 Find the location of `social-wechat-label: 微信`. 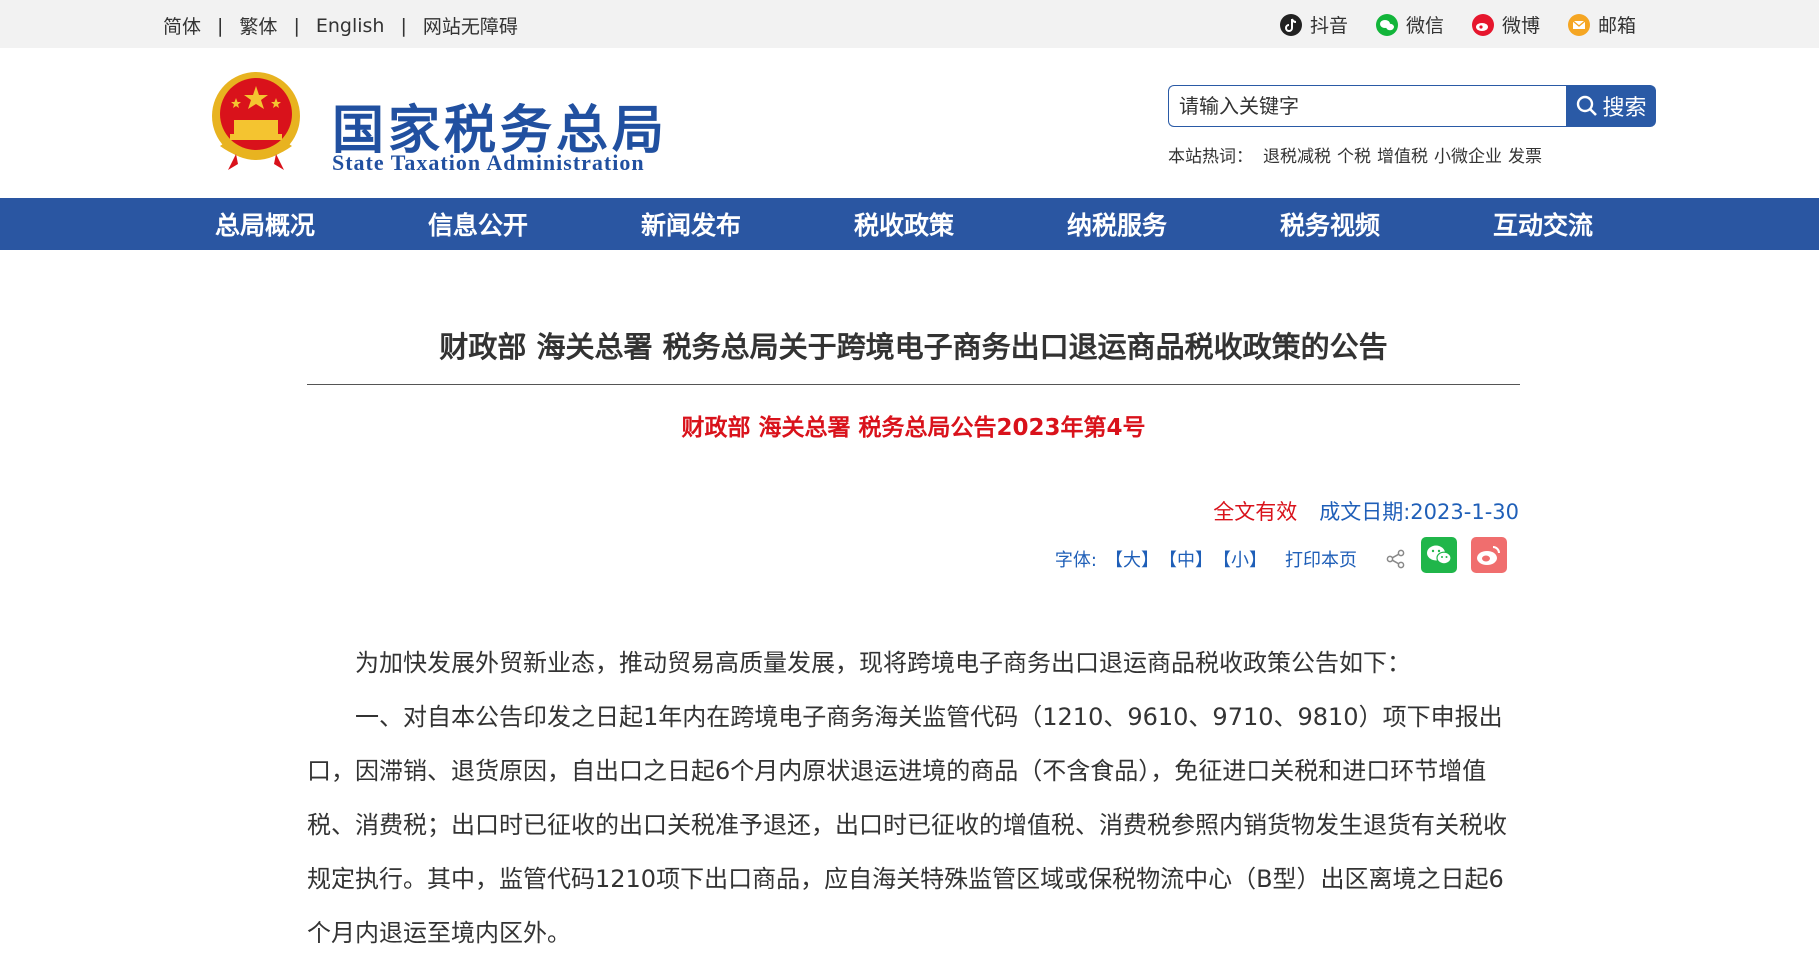

social-wechat-label: 微信 is located at coordinates (1424, 26).